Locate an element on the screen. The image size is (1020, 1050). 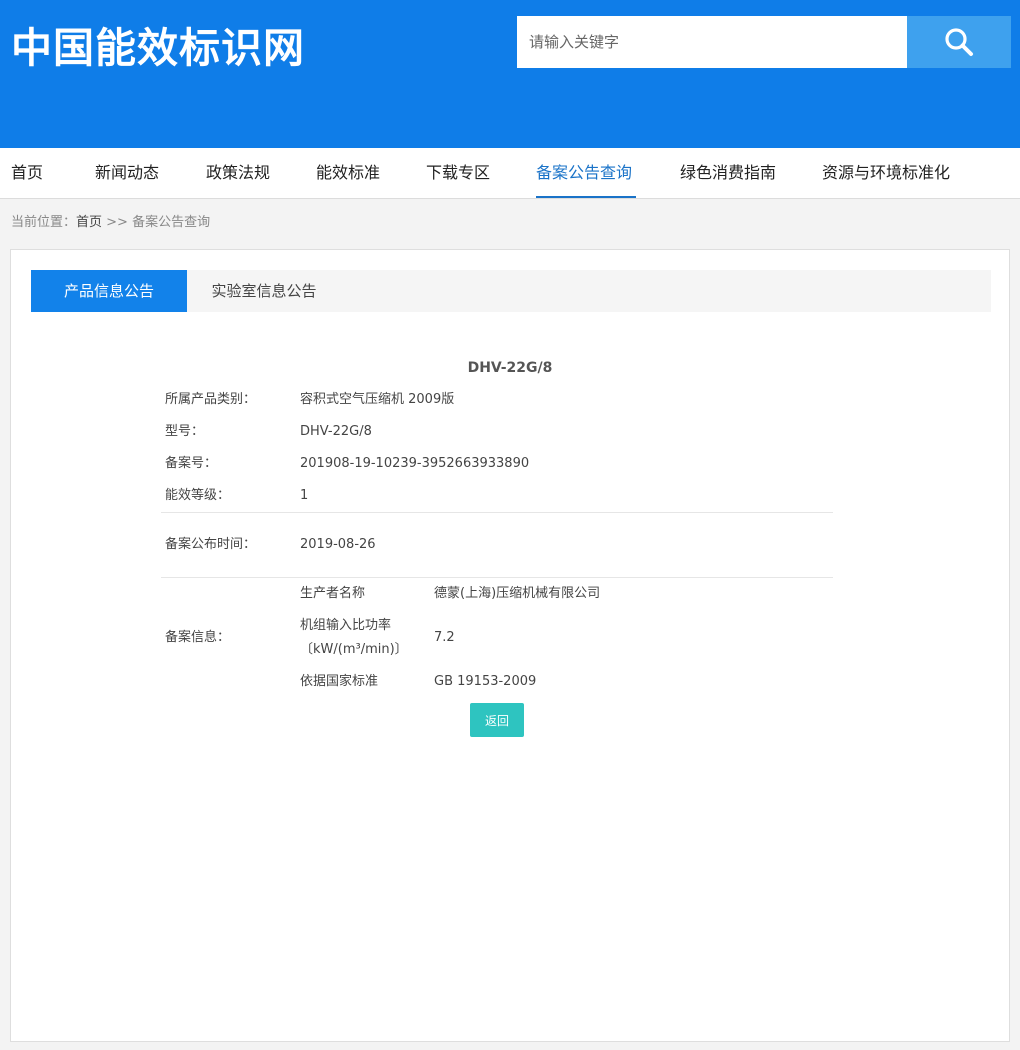
nav-item-downloads: 下载专区 is located at coordinates (458, 173).